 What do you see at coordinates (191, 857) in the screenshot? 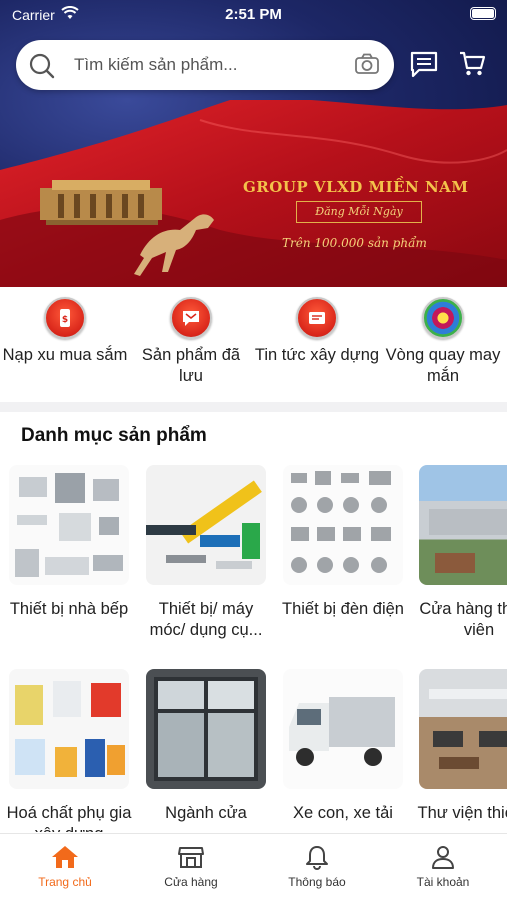
I see `store-icon` at bounding box center [191, 857].